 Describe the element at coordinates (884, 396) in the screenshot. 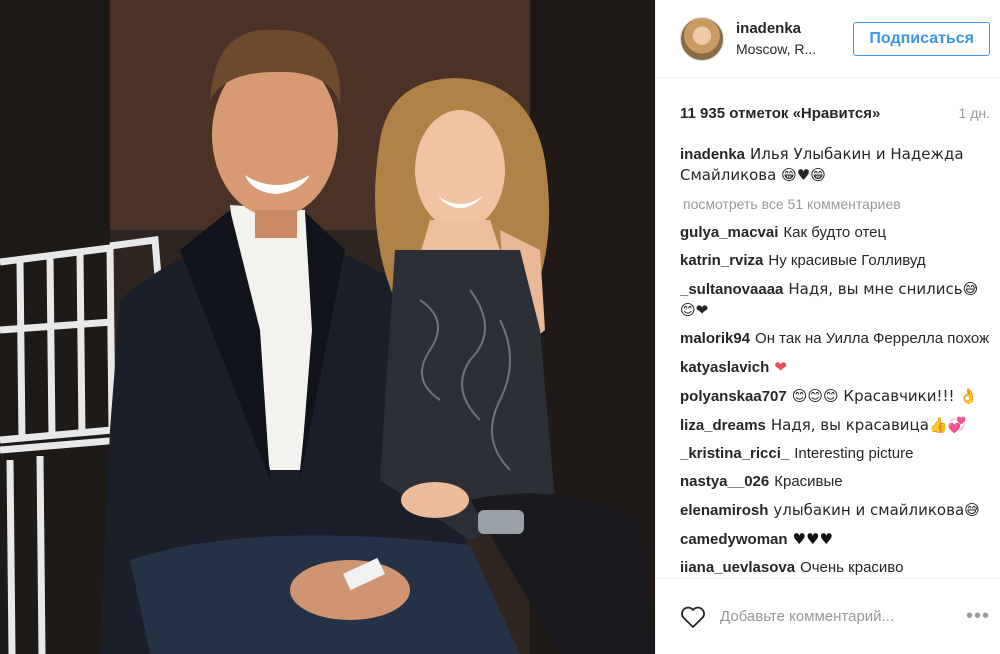

I see `comment-text: 😊😊😊 Красавчики!!! 👌` at that location.